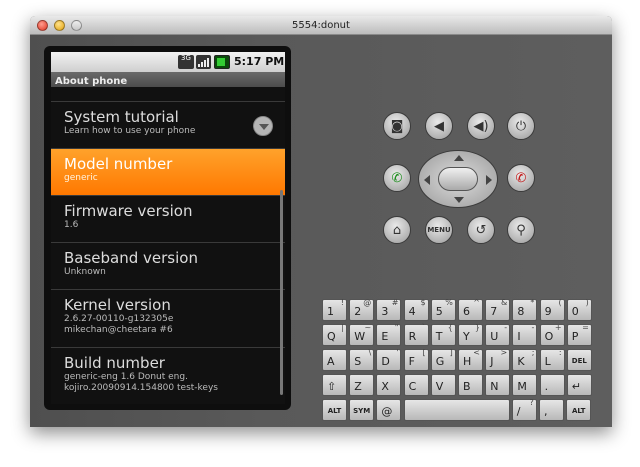  What do you see at coordinates (522, 386) in the screenshot?
I see `key-label: M` at bounding box center [522, 386].